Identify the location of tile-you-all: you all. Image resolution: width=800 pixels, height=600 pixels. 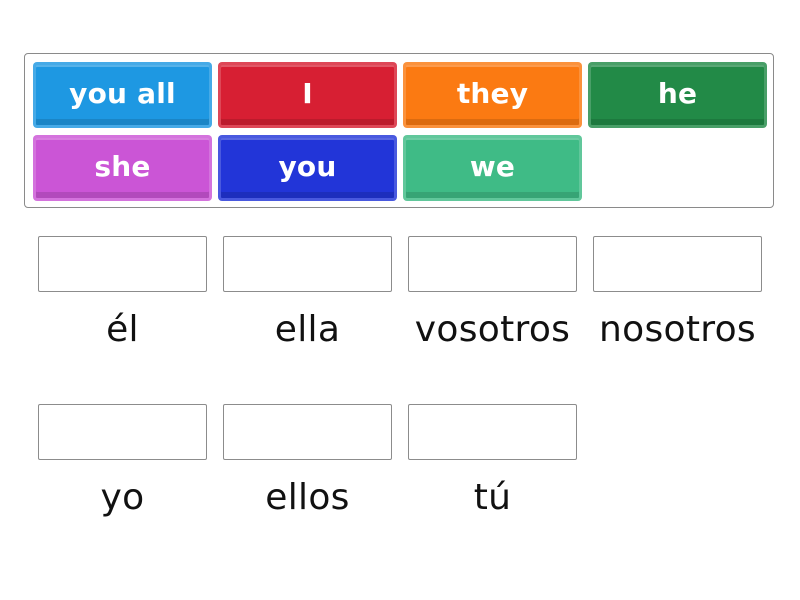
(122, 95).